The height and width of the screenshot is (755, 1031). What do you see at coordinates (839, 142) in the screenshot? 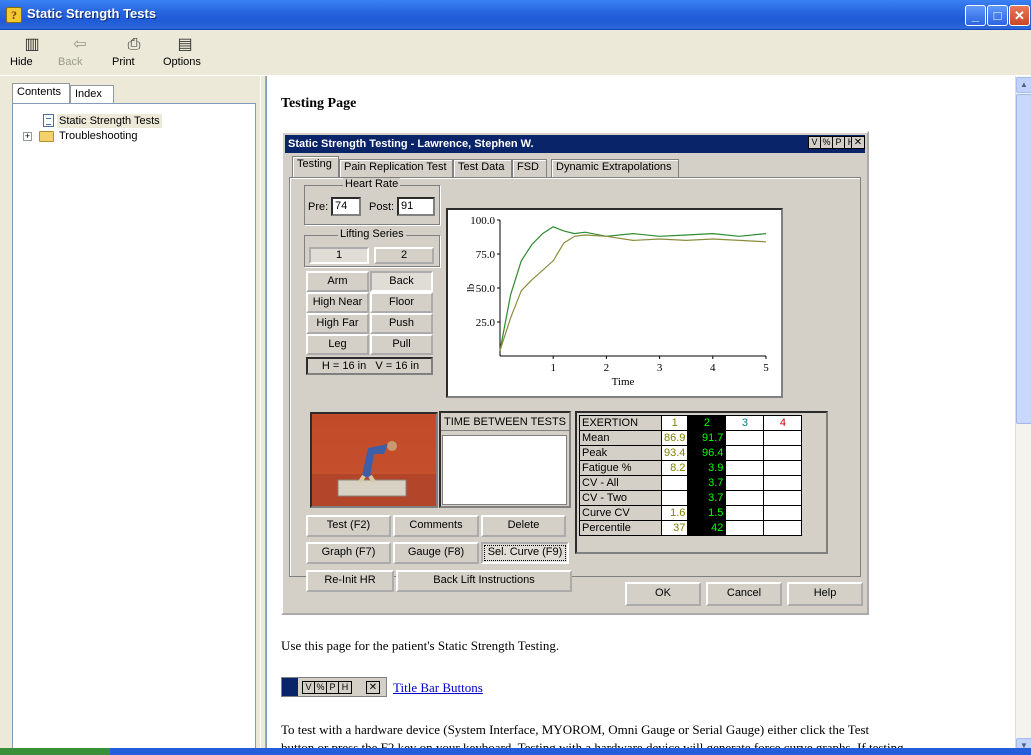
I see `p-button: P` at bounding box center [839, 142].